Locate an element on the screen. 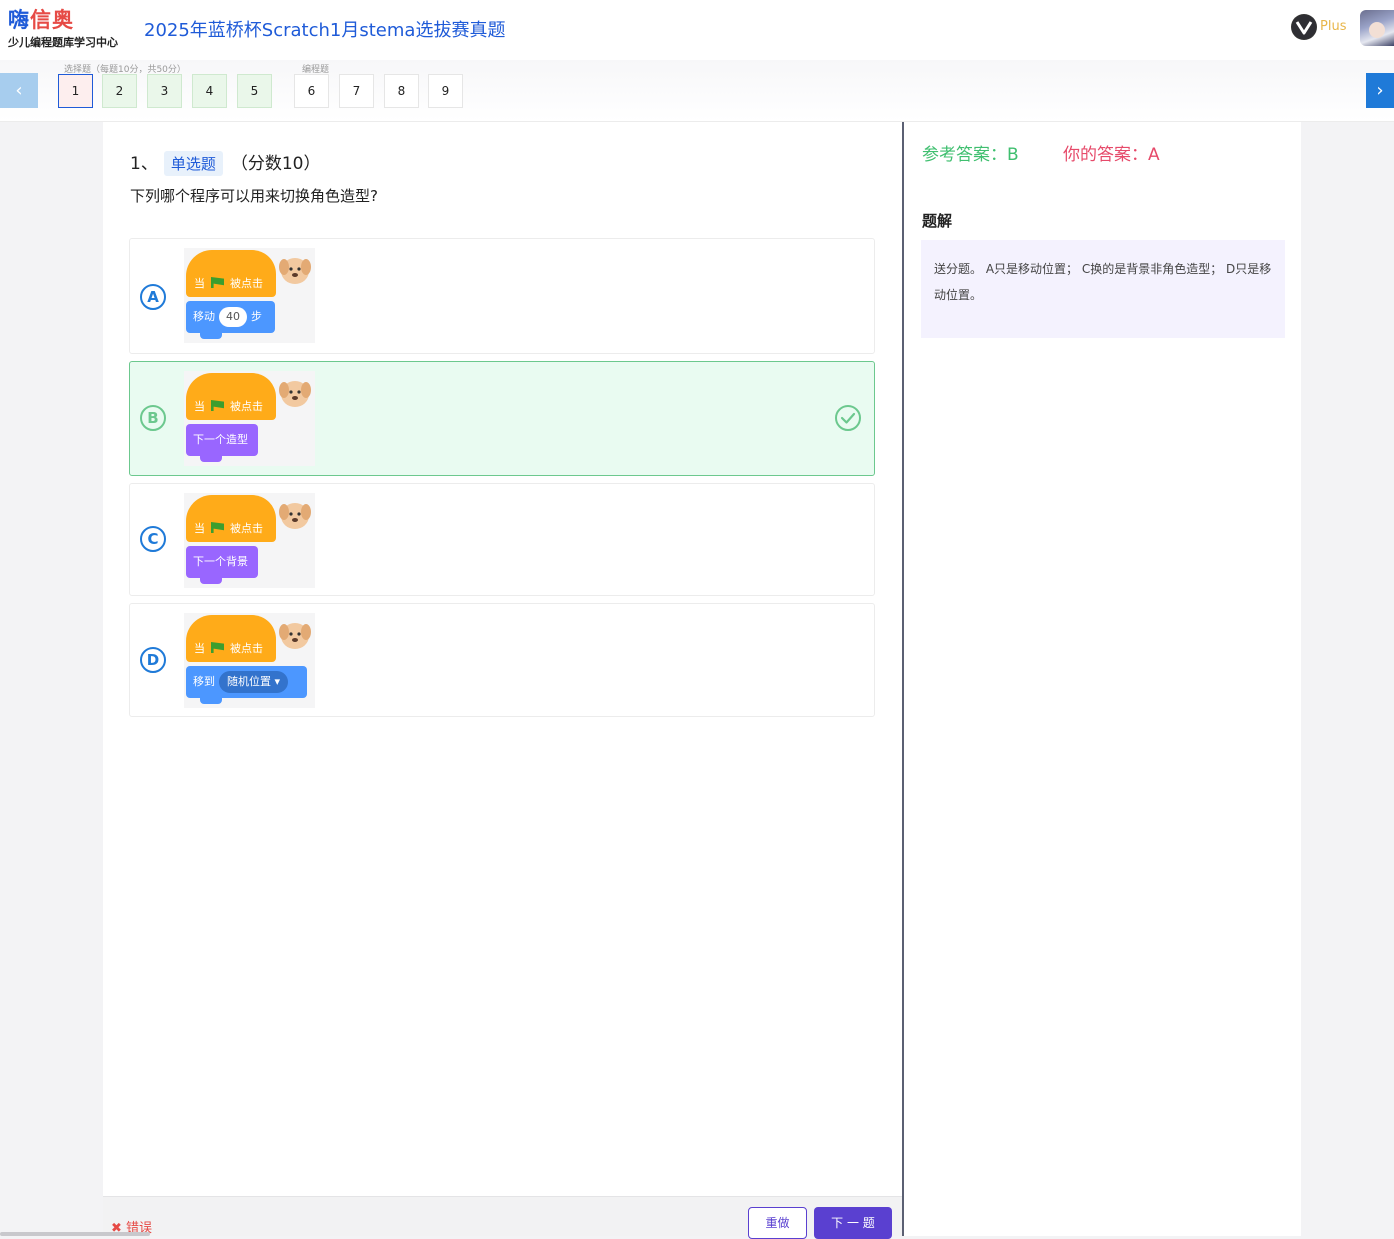  option-letter: D is located at coordinates (153, 660).